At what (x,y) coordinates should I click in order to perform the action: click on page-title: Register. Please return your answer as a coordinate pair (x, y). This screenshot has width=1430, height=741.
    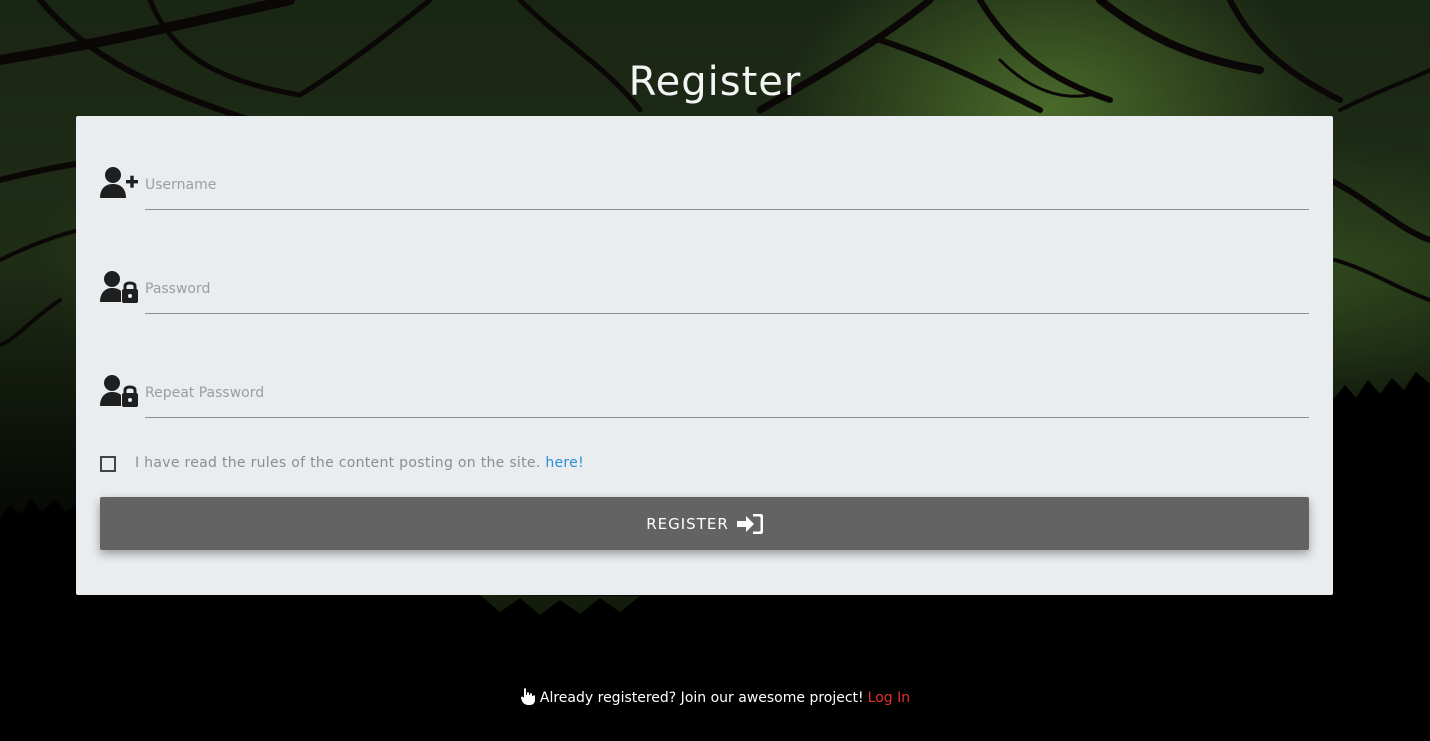
    Looking at the image, I should click on (715, 81).